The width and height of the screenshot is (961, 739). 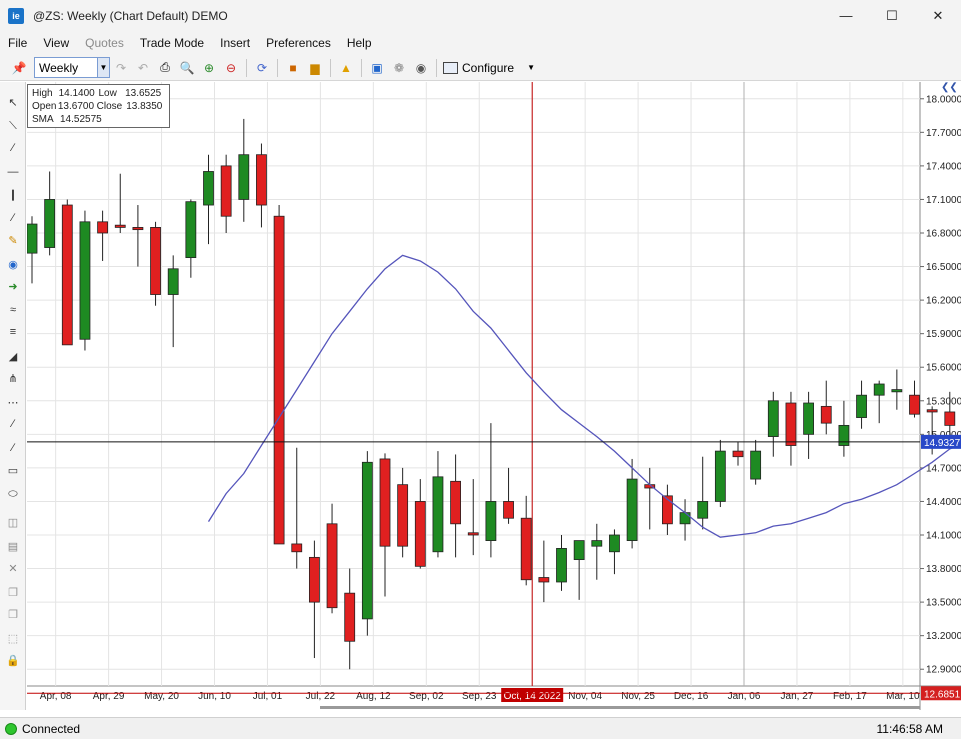 What do you see at coordinates (938, 15) in the screenshot?
I see `close-button: ✕` at bounding box center [938, 15].